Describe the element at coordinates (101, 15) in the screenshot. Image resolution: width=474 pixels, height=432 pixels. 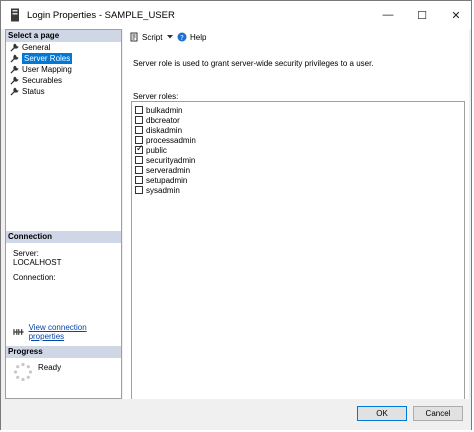
I see `window-title: Login Properties - SAMPLE_USER` at that location.